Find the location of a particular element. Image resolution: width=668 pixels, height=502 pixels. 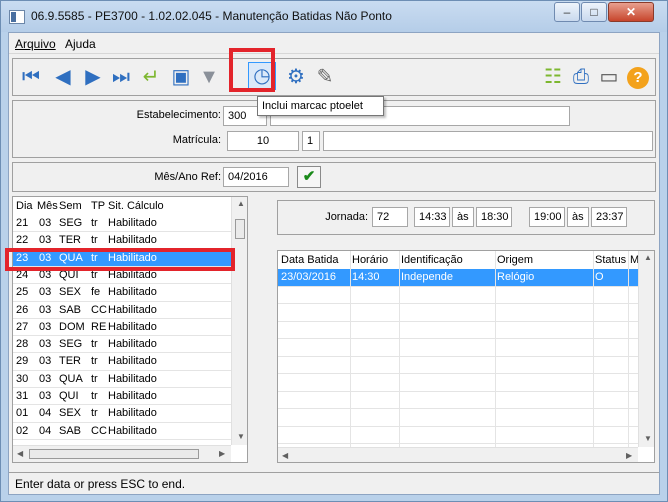

hscroll-thumb is located at coordinates (114, 454).